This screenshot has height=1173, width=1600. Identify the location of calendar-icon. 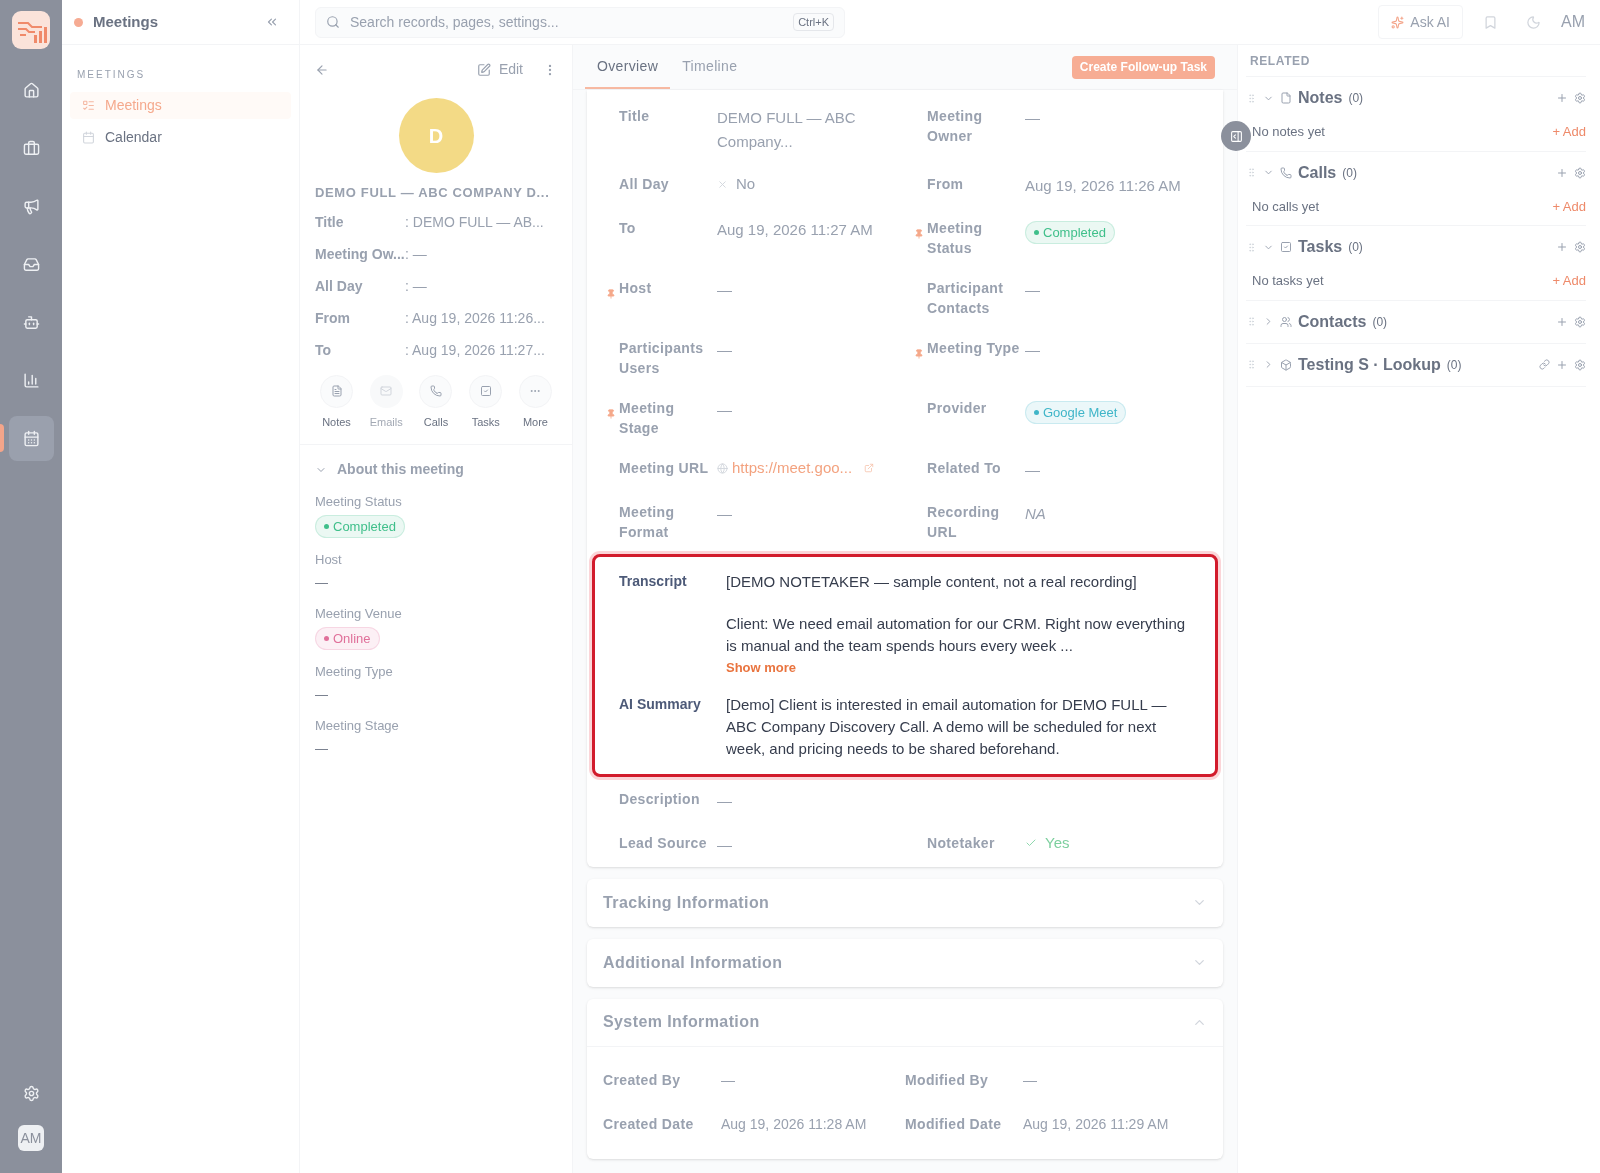
(31, 438).